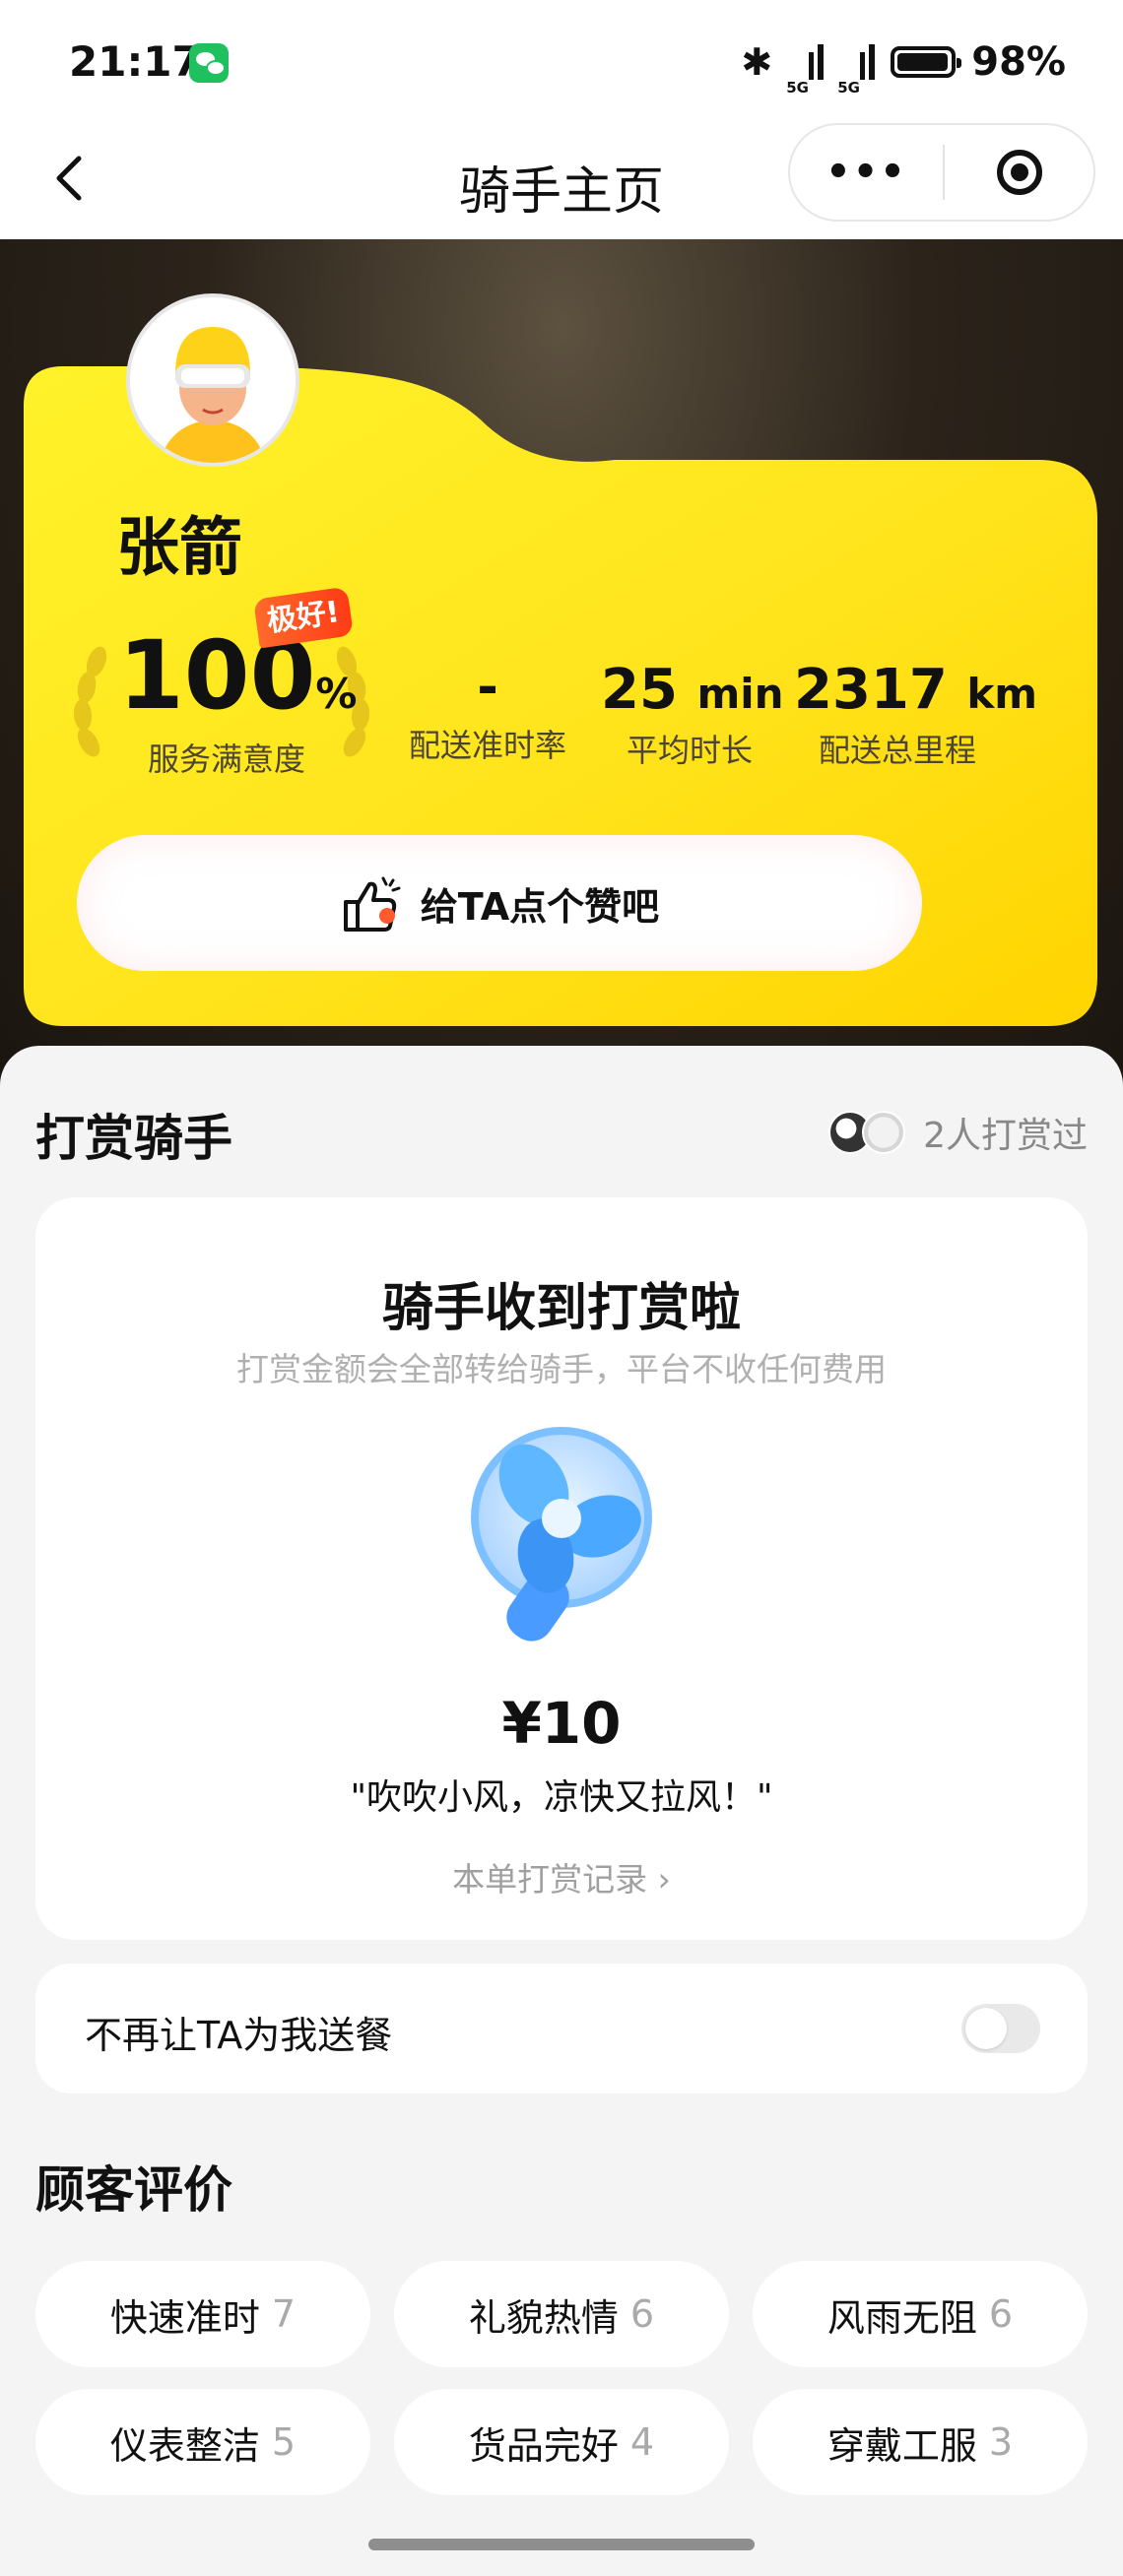 This screenshot has width=1123, height=2576. I want to click on home-indicator, so click(561, 2544).